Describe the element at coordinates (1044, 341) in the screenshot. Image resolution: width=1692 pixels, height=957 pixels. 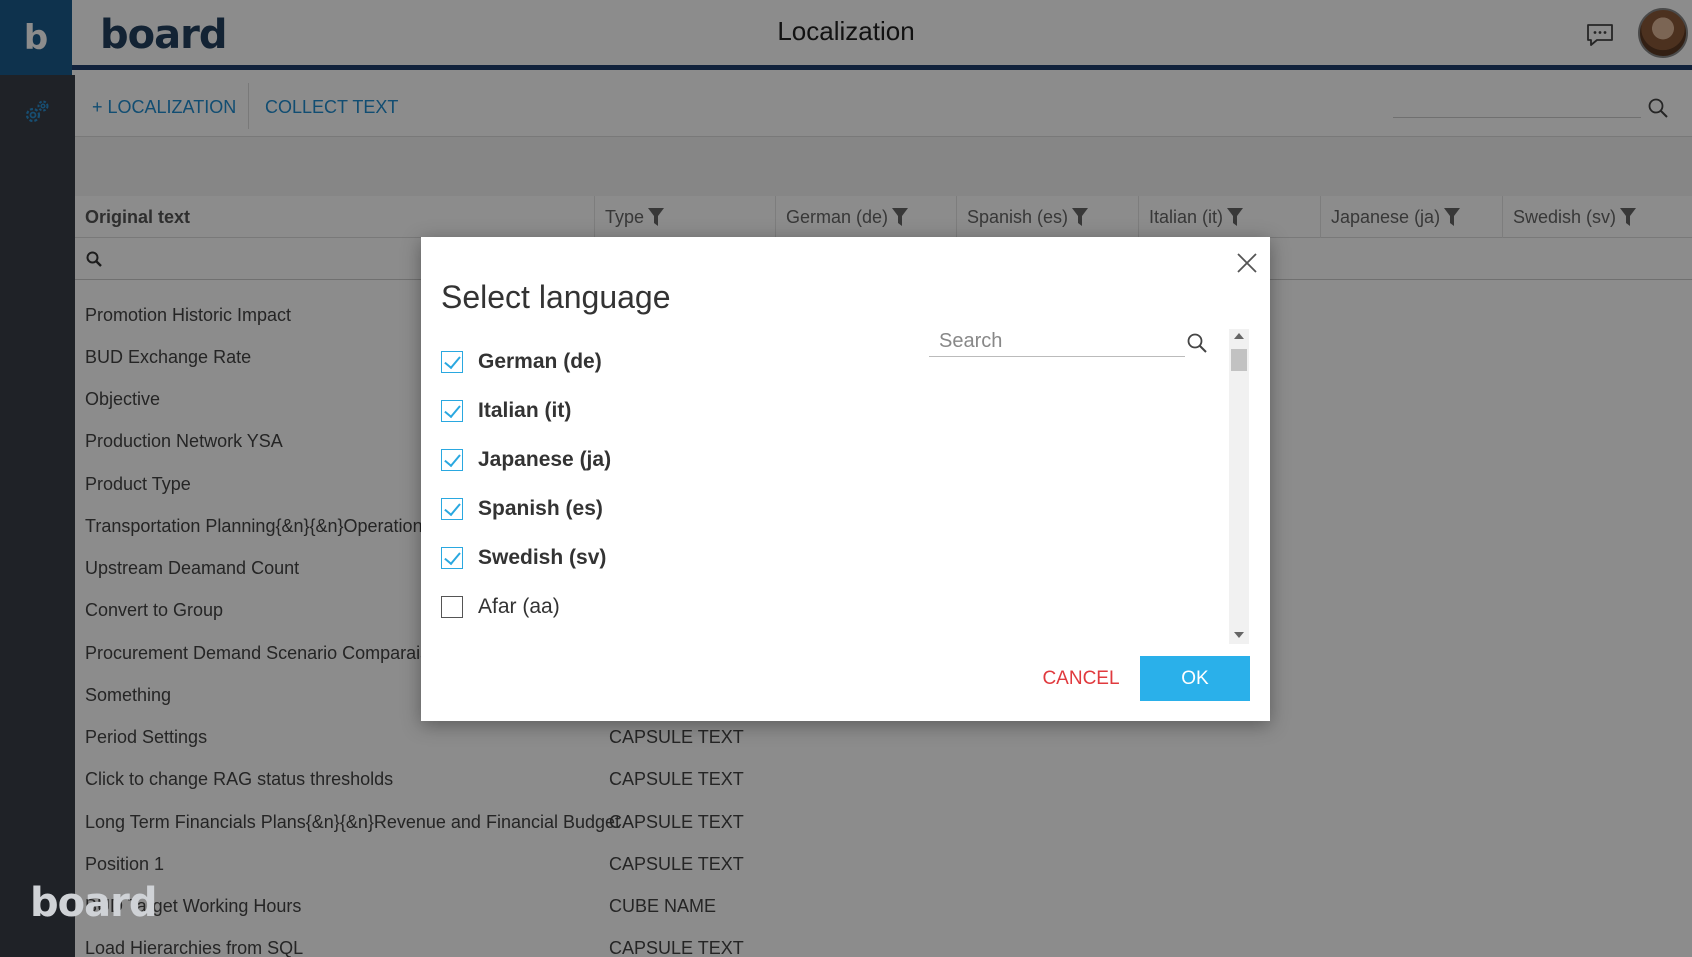
I see `language-search-input` at that location.